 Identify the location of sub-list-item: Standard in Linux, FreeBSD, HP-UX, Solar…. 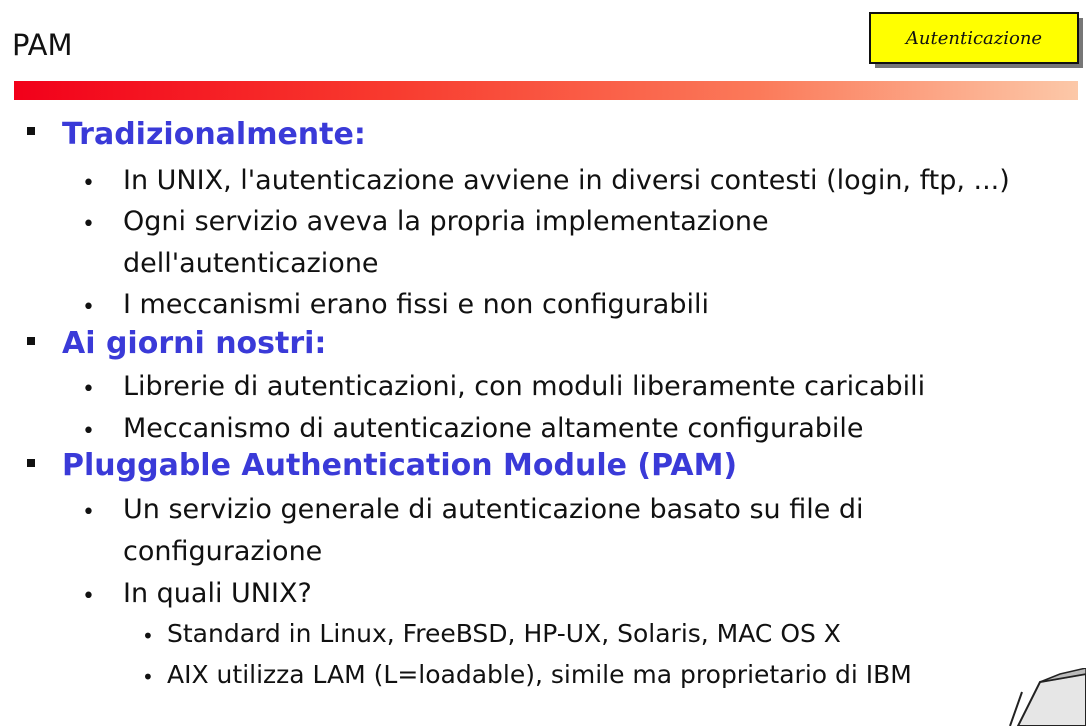
(504, 633).